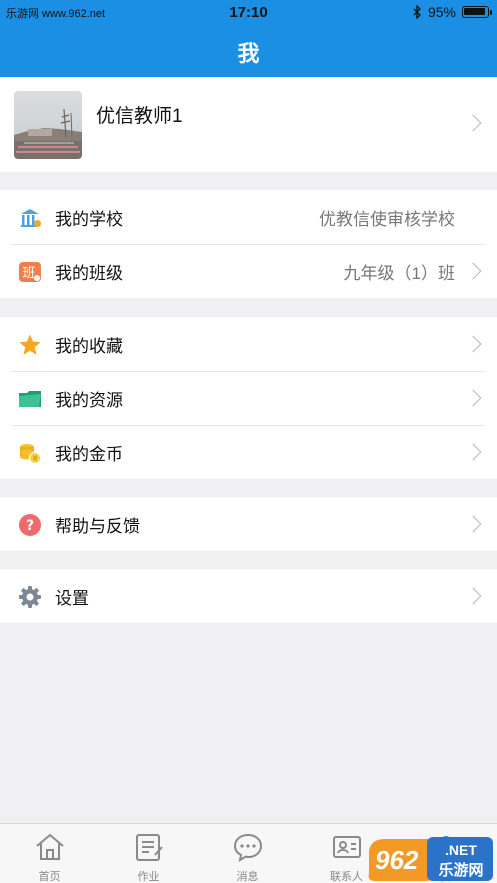  Describe the element at coordinates (49, 877) in the screenshot. I see `tab-home-label: 首页` at that location.